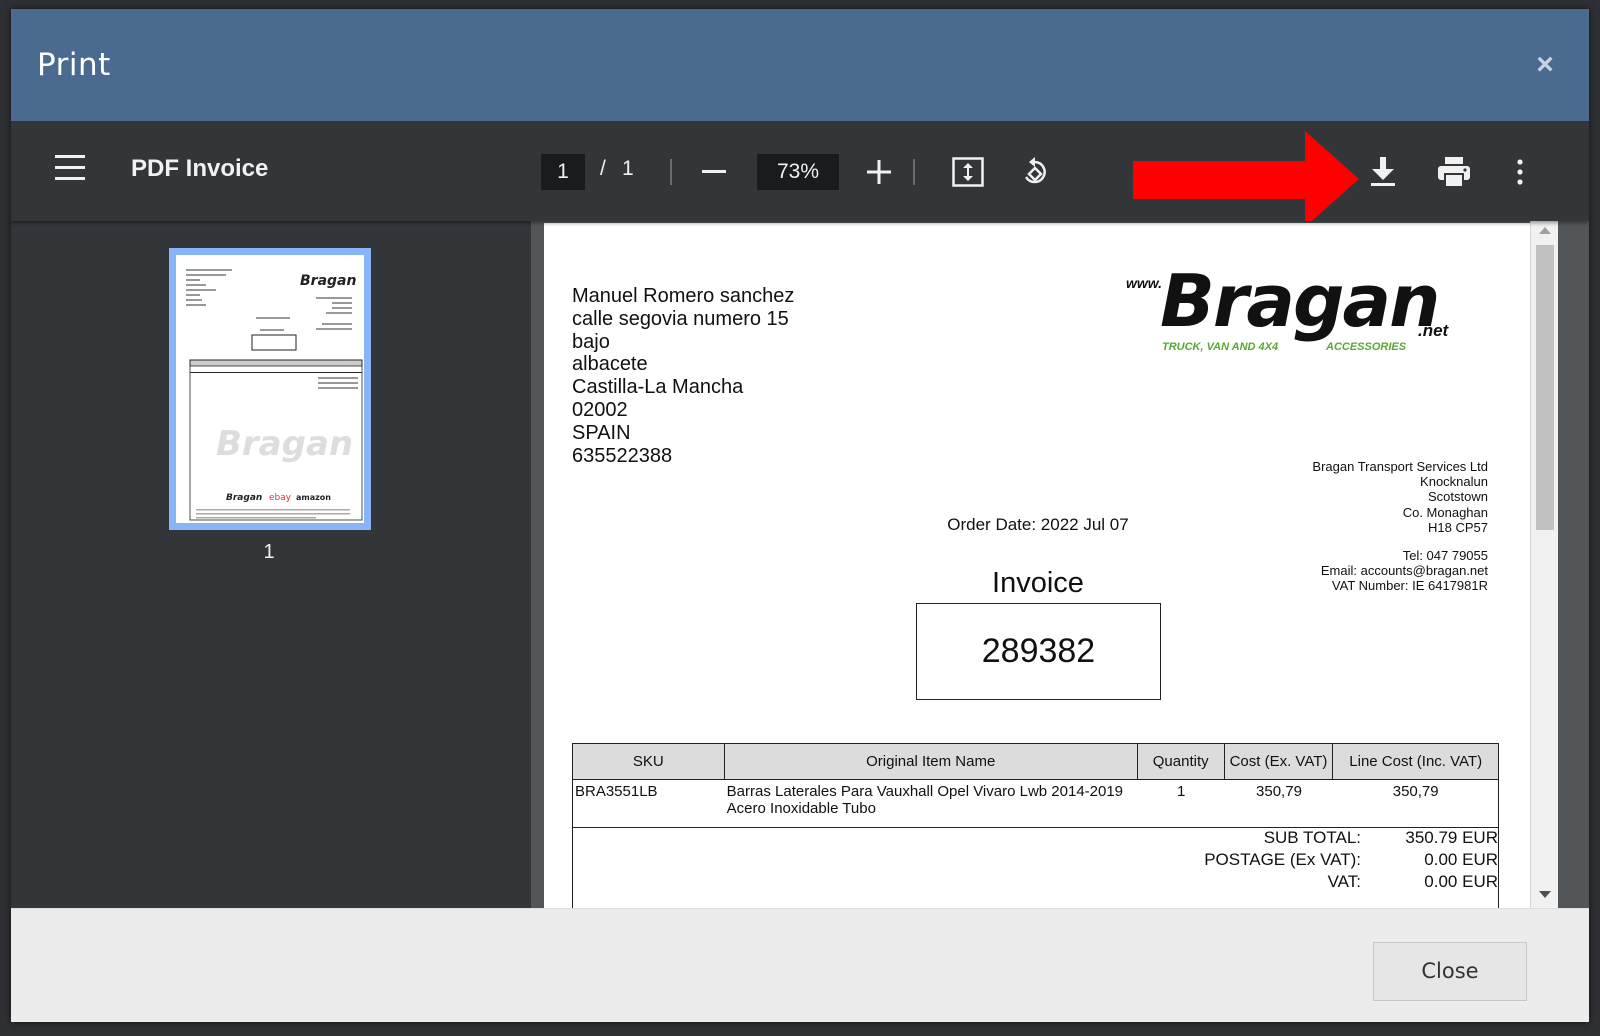 This screenshot has height=1036, width=1600. Describe the element at coordinates (800, 65) in the screenshot. I see `dialog-header: Print ×` at that location.